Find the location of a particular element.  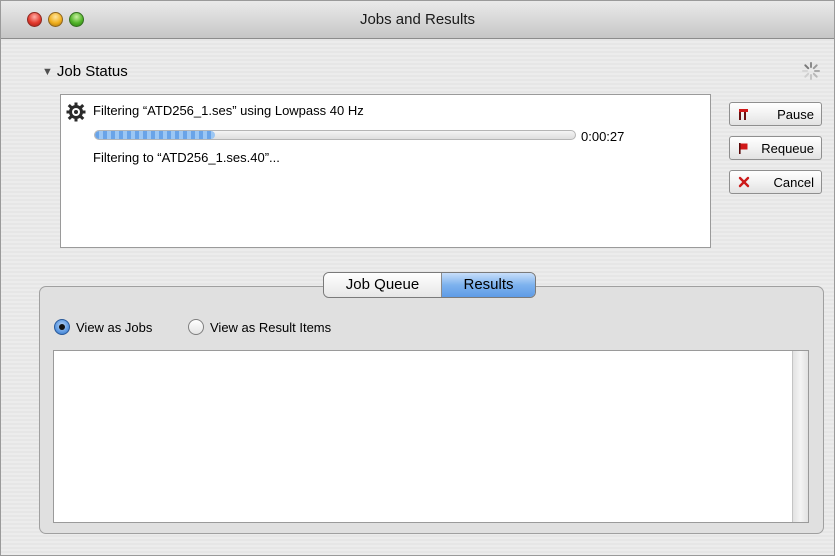

job-progress-bar is located at coordinates (335, 135).